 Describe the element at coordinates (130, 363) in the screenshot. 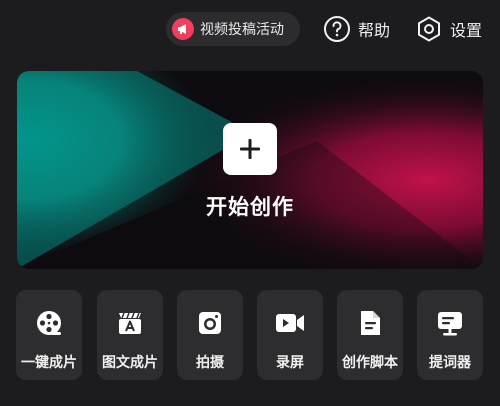

I see `tool-label: 图文成片` at that location.